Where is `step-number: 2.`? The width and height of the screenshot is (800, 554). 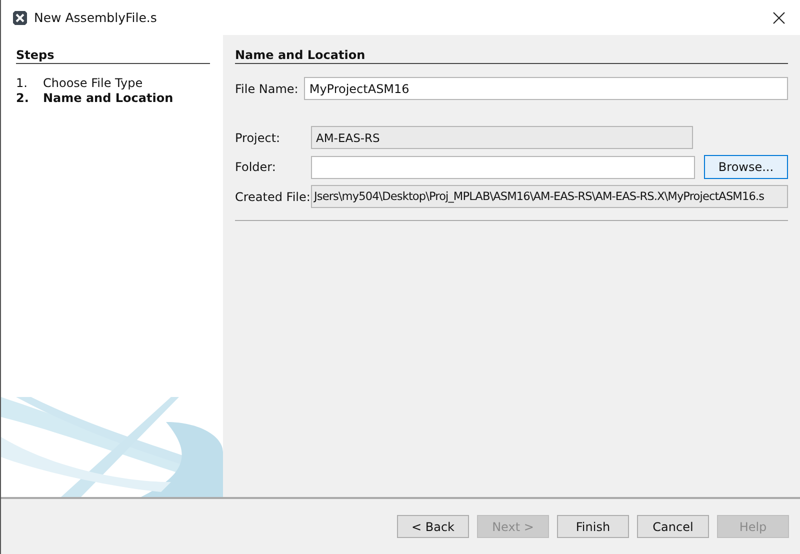
step-number: 2. is located at coordinates (23, 98).